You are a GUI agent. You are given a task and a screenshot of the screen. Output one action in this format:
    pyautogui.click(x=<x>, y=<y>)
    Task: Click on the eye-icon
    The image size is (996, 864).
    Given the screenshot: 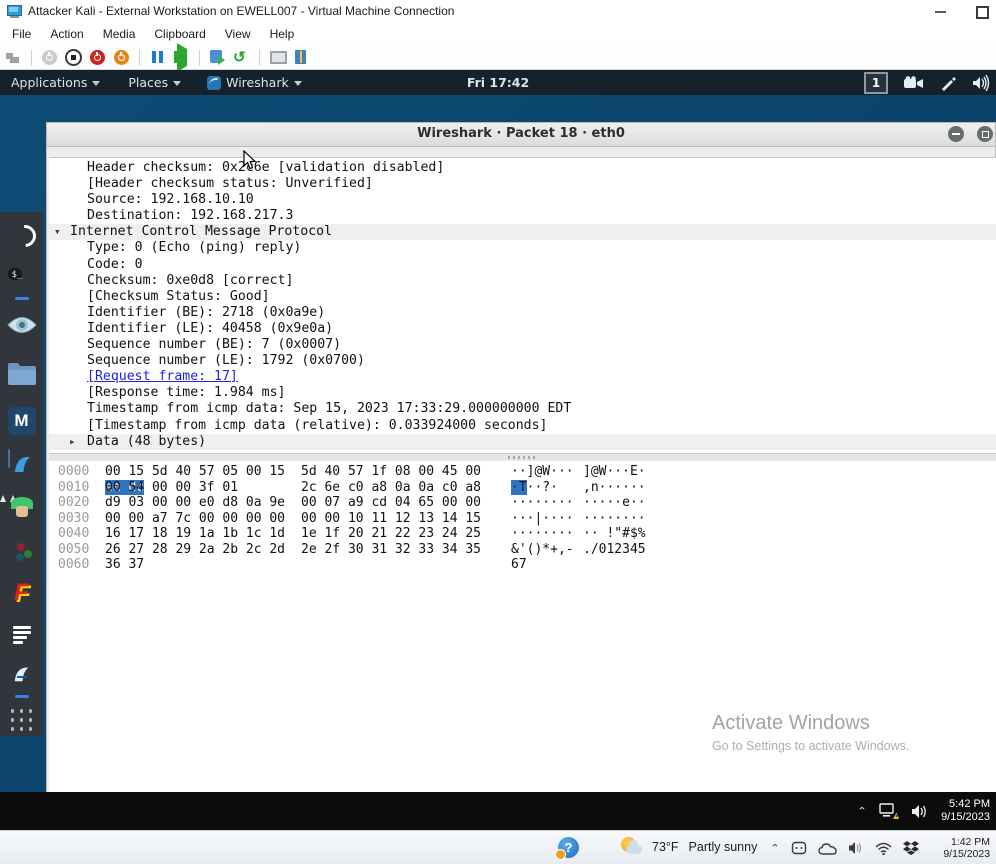 What is the action you would take?
    pyautogui.click(x=21, y=329)
    